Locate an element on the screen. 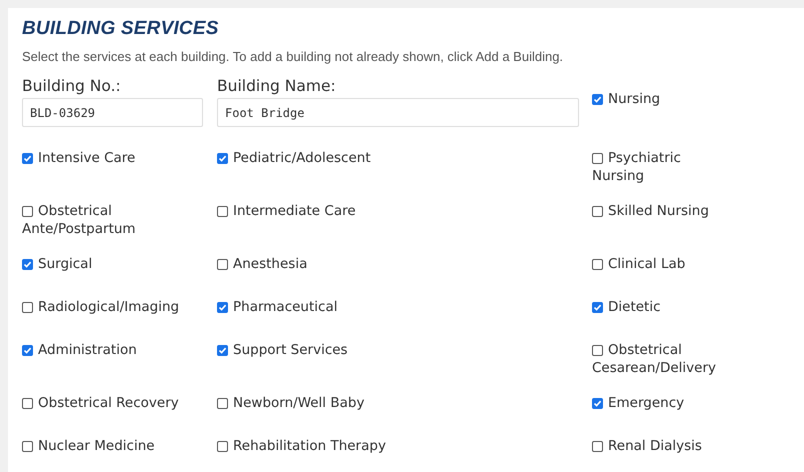 The height and width of the screenshot is (472, 804). checkbox: Support Services is located at coordinates (397, 350).